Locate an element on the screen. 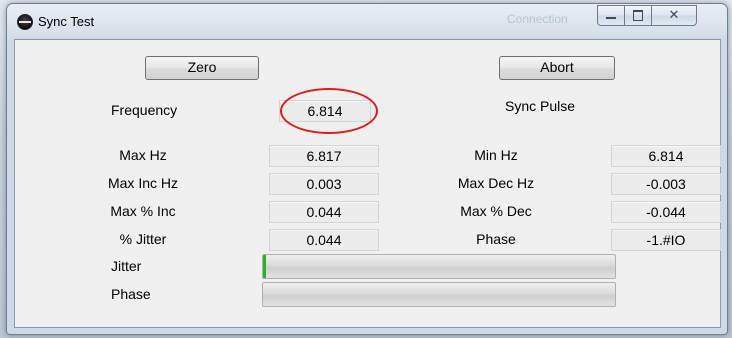 The height and width of the screenshot is (338, 732). close-icon: ✕ is located at coordinates (674, 14).